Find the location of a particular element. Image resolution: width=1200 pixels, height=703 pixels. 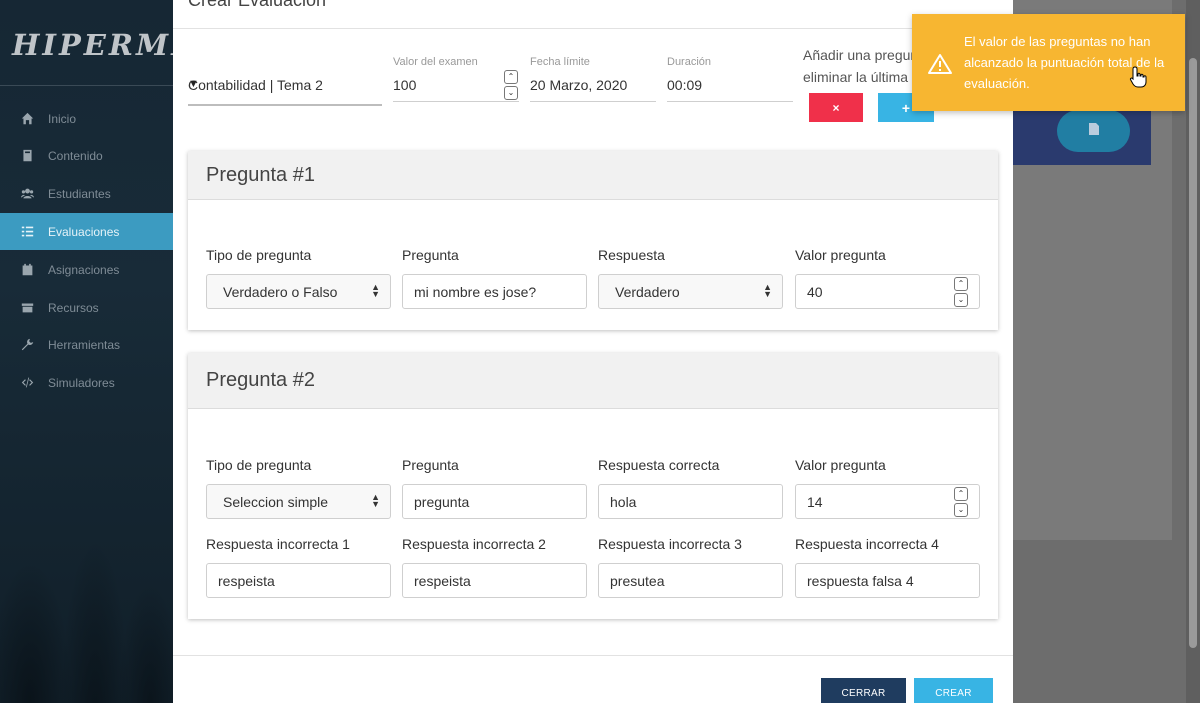

create-button: CREAR is located at coordinates (953, 690).